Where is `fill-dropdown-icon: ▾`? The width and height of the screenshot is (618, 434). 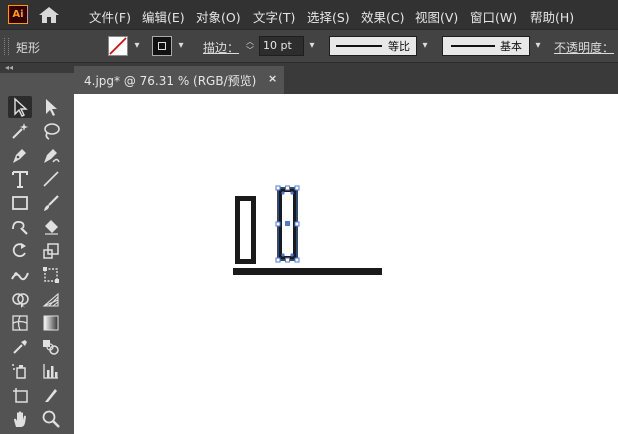
fill-dropdown-icon: ▾ is located at coordinates (137, 46).